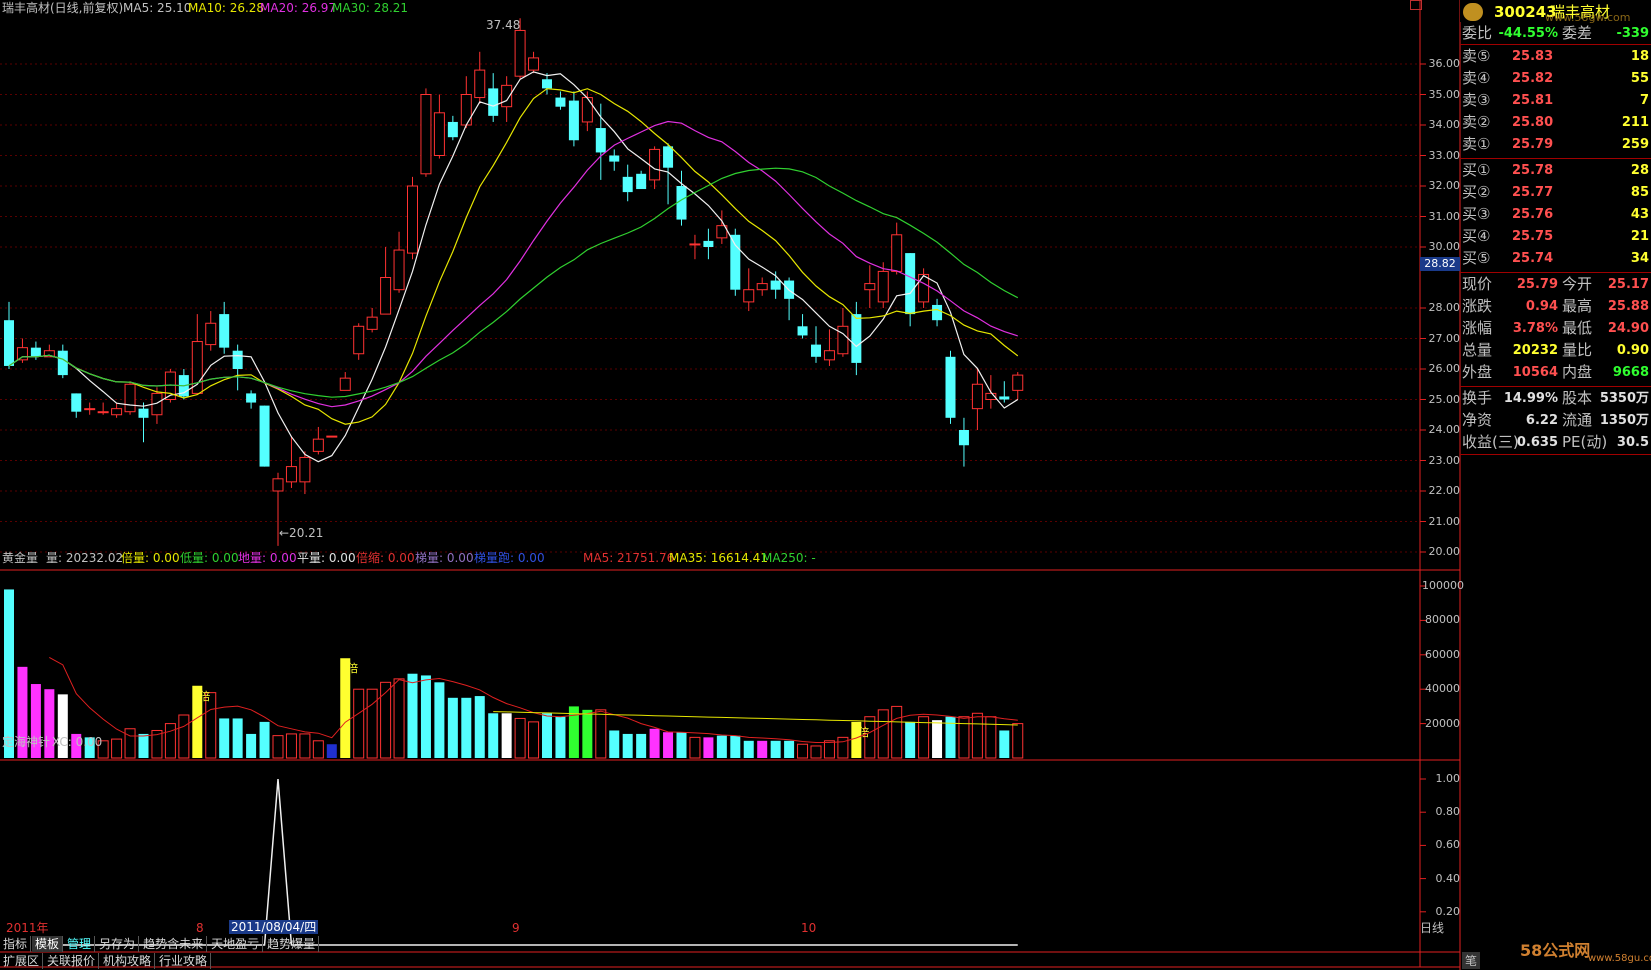  I want to click on price-tick-label: 28.00, so click(1444, 307).